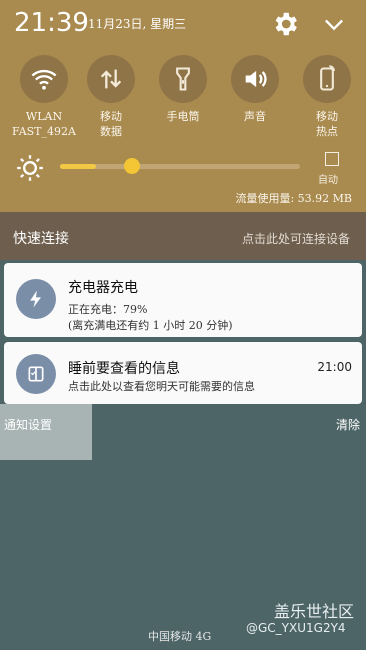  What do you see at coordinates (332, 159) in the screenshot?
I see `auto-brightness-checkbox` at bounding box center [332, 159].